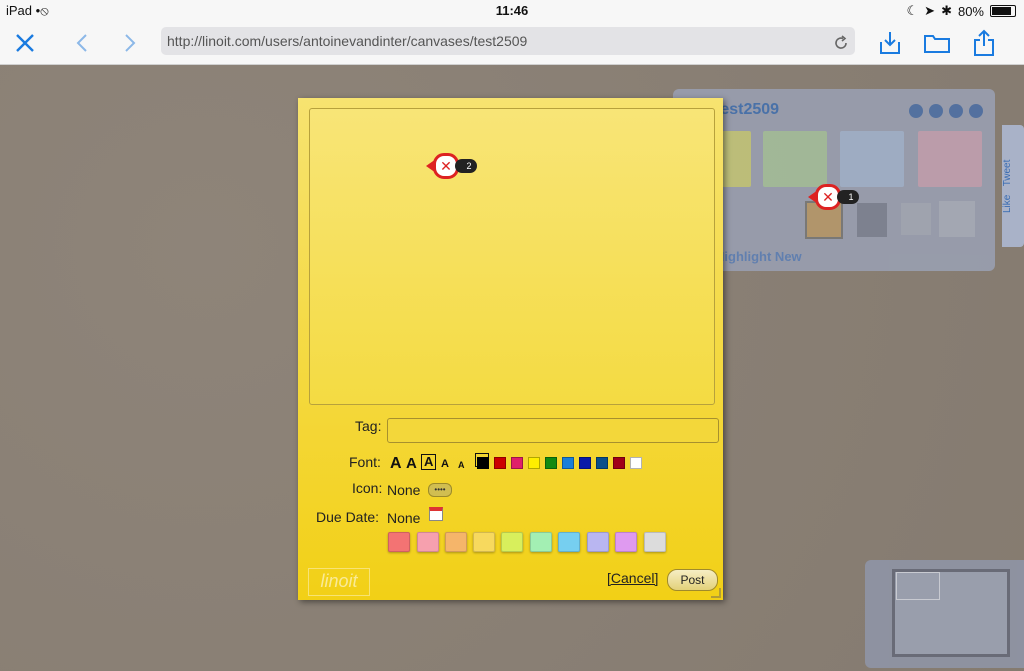  I want to click on status-right: ☾ ➤ ✱ 80%, so click(961, 11).